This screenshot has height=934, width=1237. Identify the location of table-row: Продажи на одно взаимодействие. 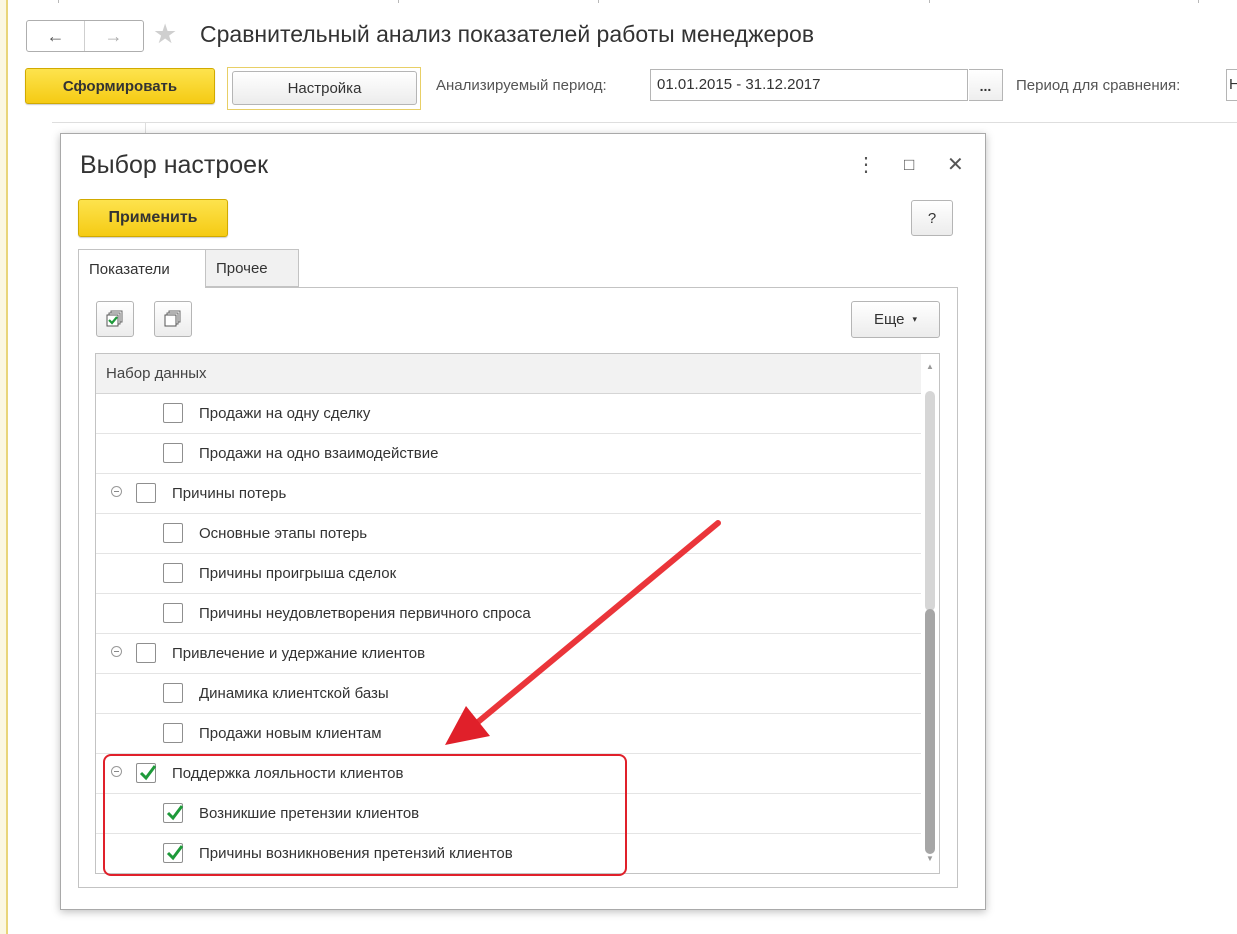
(508, 454).